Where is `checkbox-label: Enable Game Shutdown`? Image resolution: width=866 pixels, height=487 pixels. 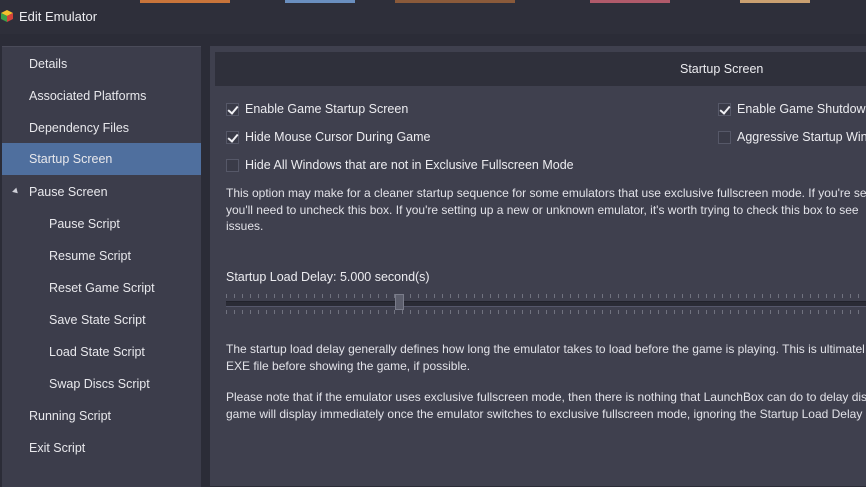
checkbox-label: Enable Game Shutdown is located at coordinates (801, 109).